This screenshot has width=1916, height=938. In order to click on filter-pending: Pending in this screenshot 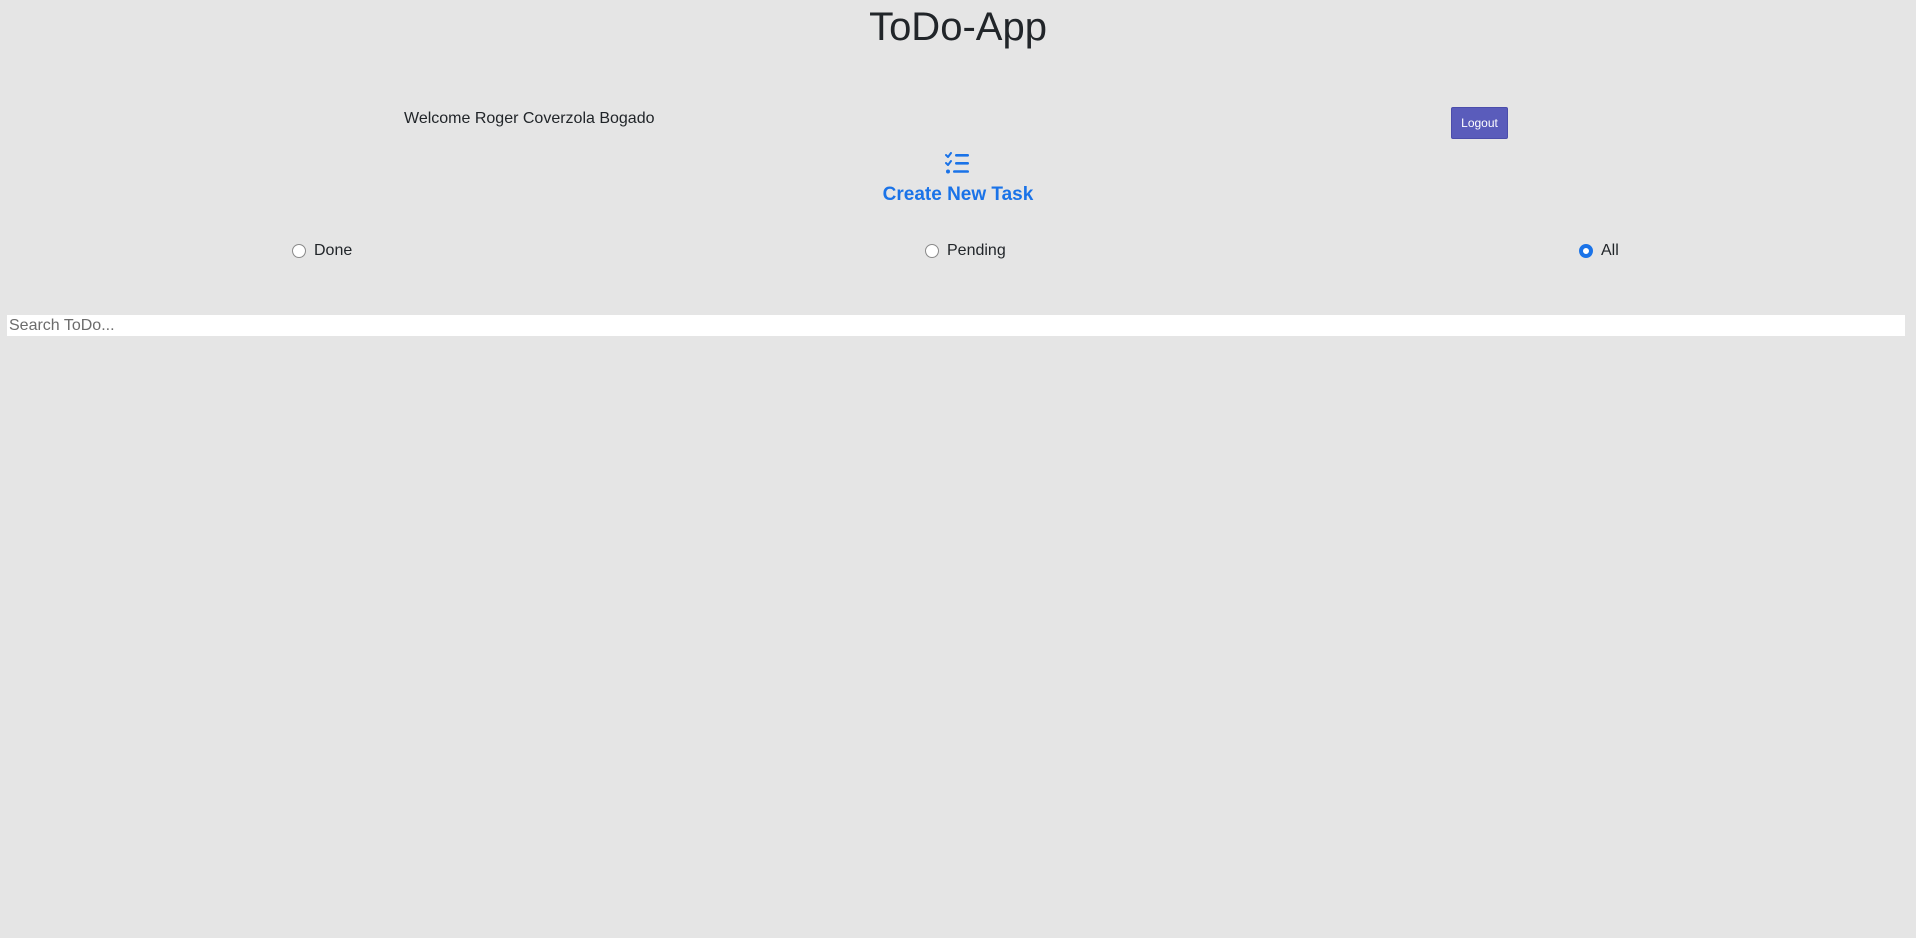, I will do `click(965, 251)`.